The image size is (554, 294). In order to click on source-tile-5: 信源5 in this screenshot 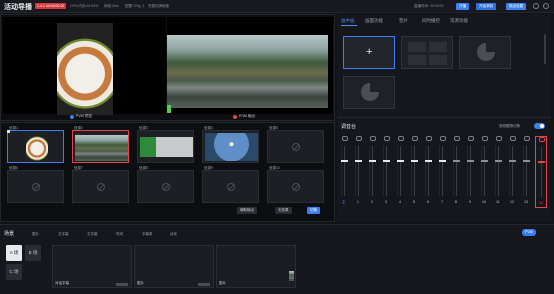, I will do `click(295, 144)`.